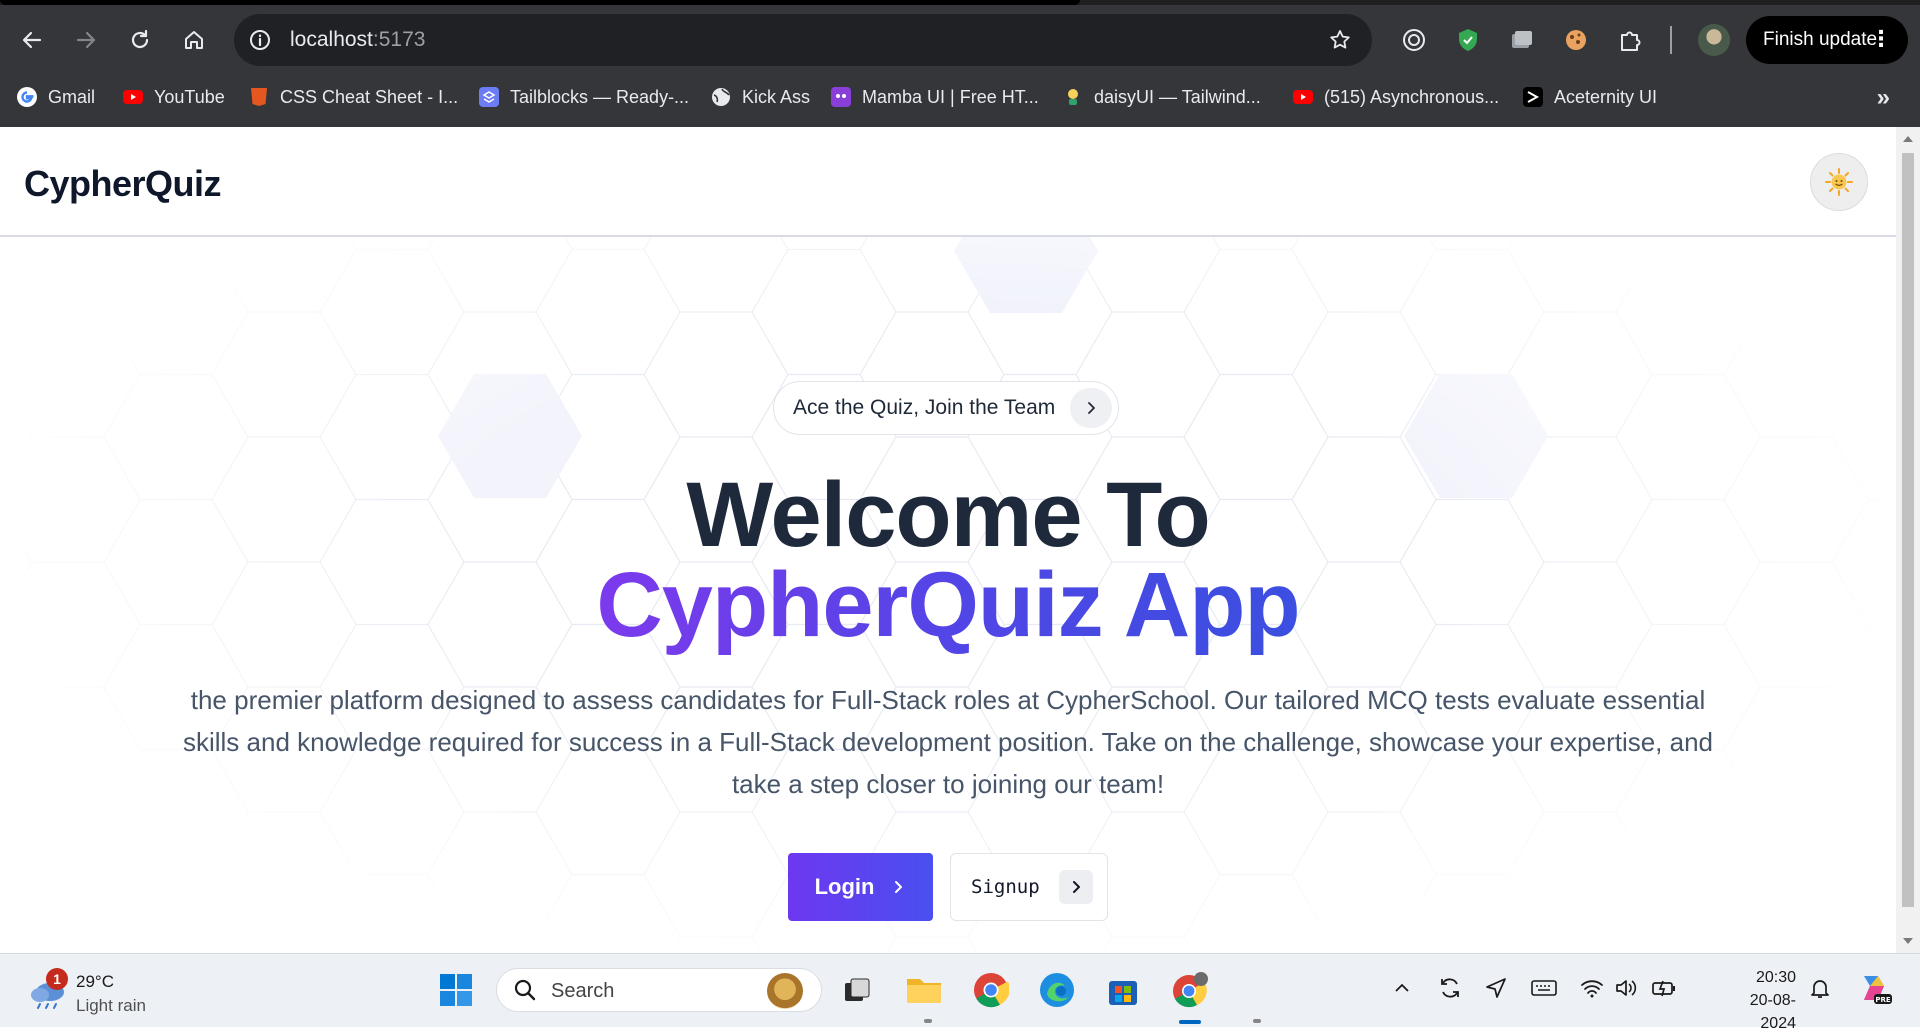  I want to click on reload-icon, so click(140, 39).